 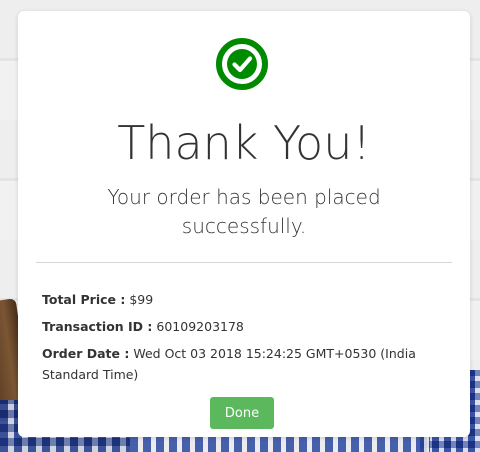 What do you see at coordinates (84, 299) in the screenshot?
I see `total-price-label: Total Price :` at bounding box center [84, 299].